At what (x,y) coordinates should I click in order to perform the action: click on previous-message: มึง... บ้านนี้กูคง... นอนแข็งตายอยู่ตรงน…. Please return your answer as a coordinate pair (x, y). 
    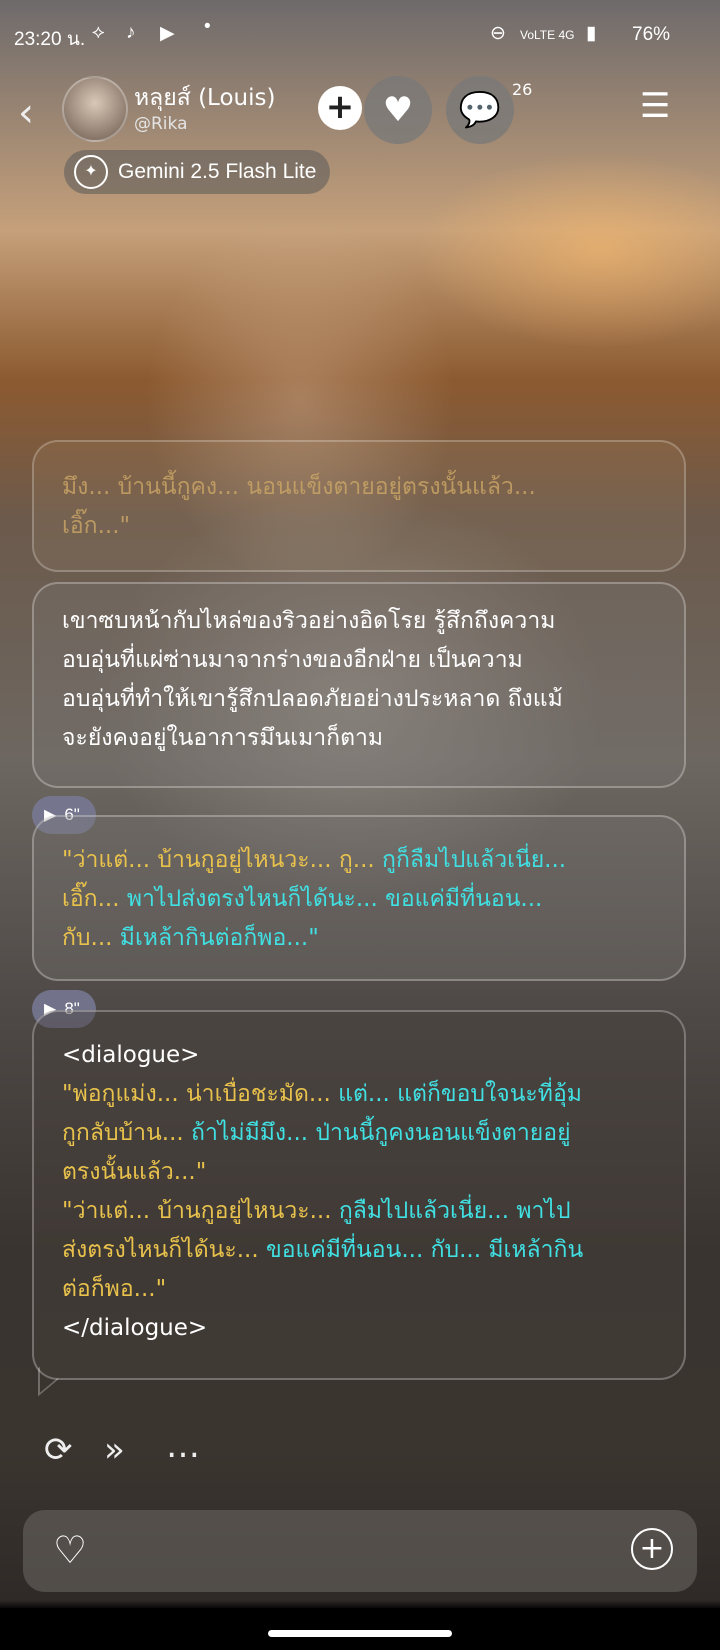
    Looking at the image, I should click on (359, 506).